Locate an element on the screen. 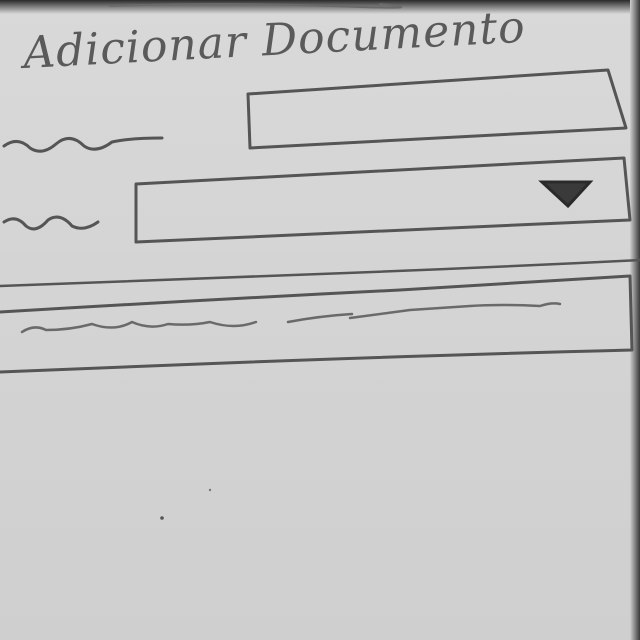  field-1-text-input is located at coordinates (437, 109).